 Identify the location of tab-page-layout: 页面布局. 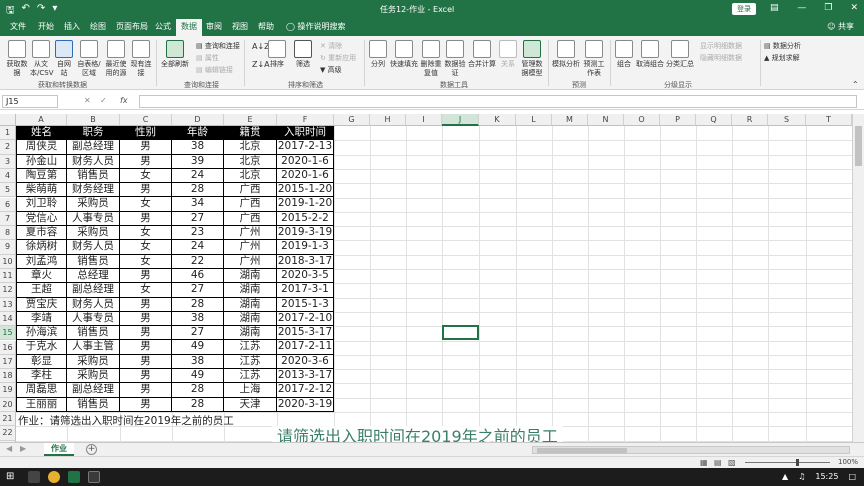
(132, 26).